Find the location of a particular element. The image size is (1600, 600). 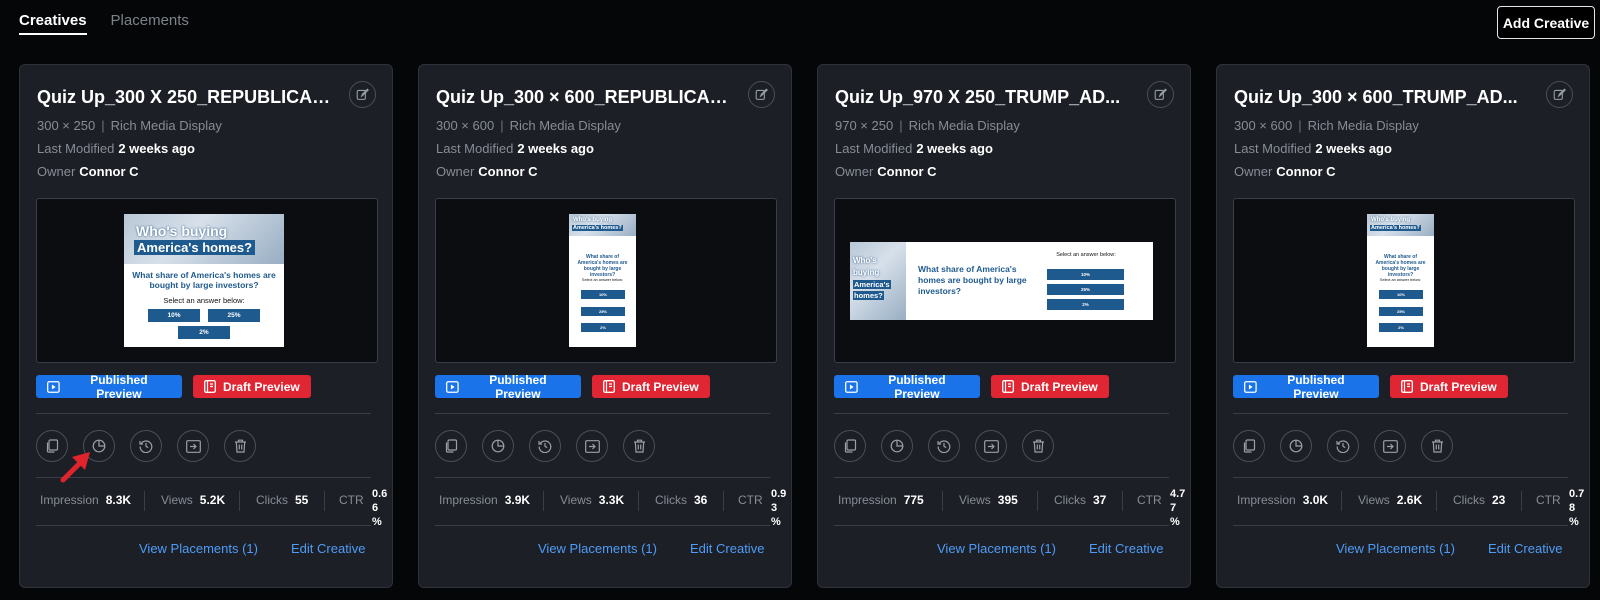

tab-creatives: Creatives is located at coordinates (53, 23).